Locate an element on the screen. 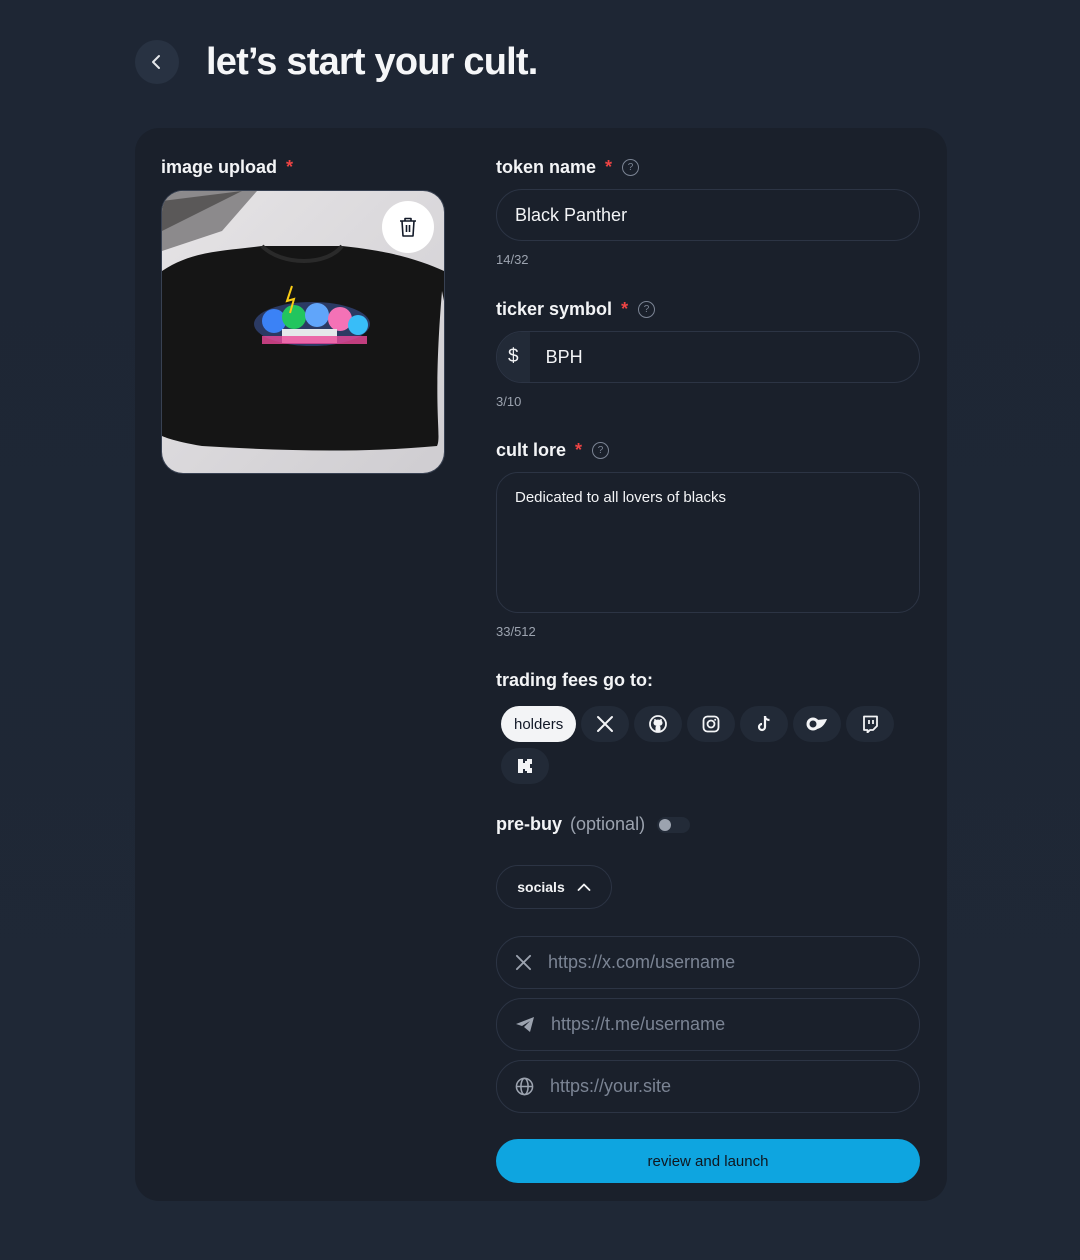 Image resolution: width=1080 pixels, height=1260 pixels. prebuy-toggle is located at coordinates (674, 824).